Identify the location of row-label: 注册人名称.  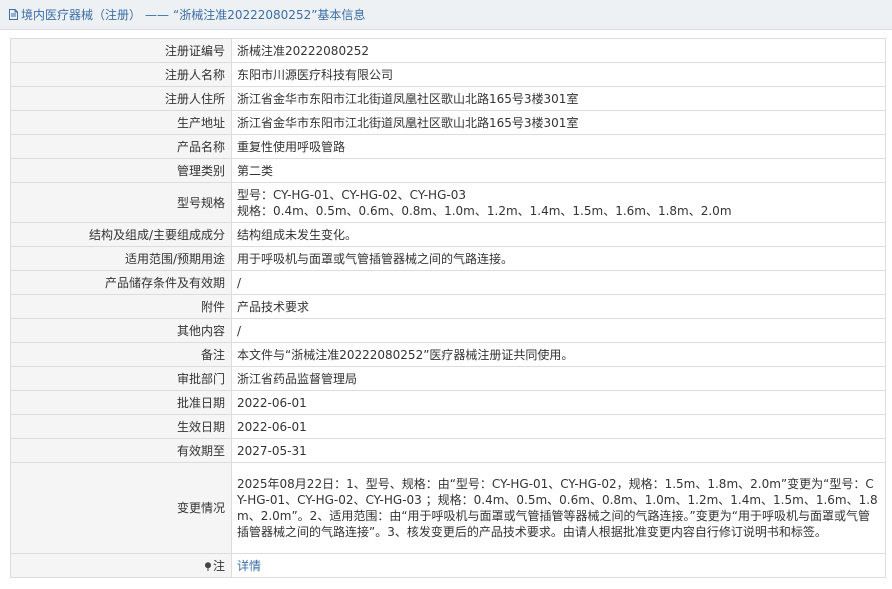
(121, 74).